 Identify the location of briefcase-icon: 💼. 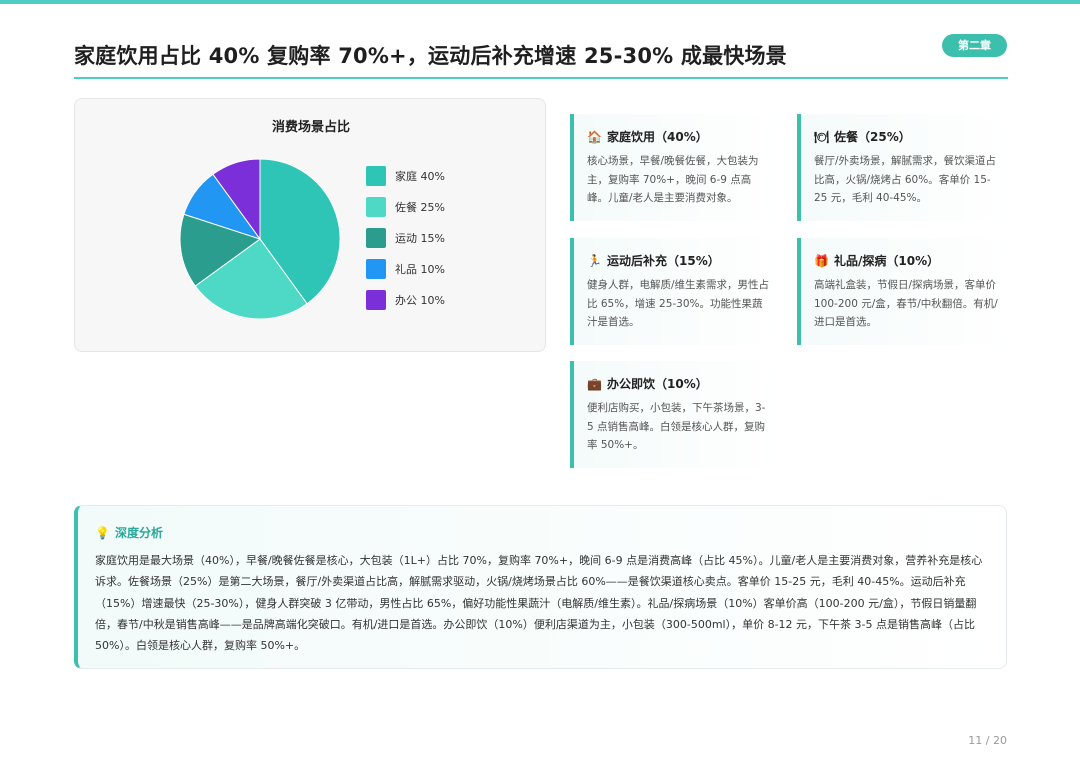
(594, 383).